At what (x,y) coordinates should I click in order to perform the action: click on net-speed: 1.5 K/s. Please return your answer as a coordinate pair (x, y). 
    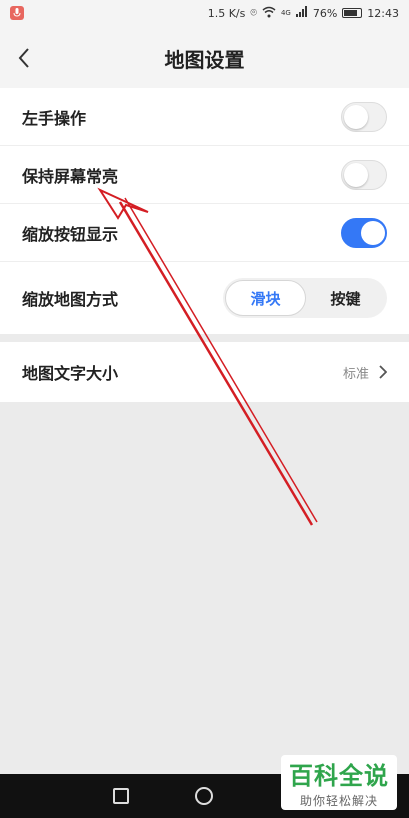
    Looking at the image, I should click on (226, 13).